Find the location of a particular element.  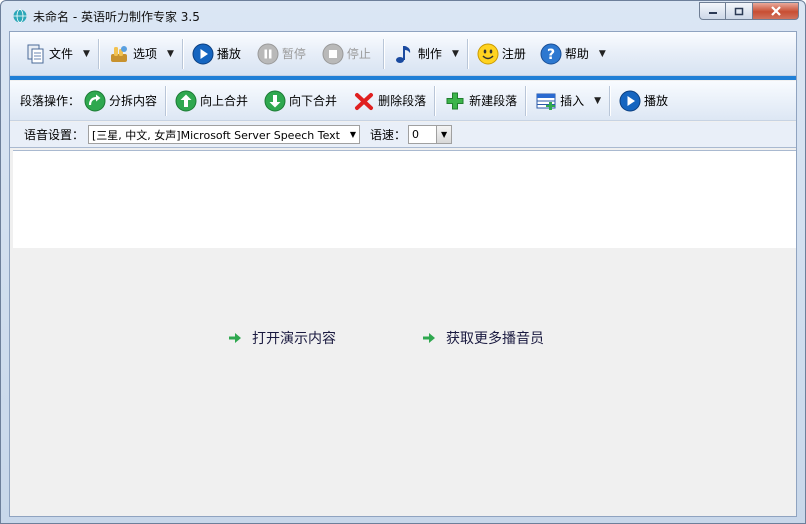

options-label: 选项 is located at coordinates (144, 54).